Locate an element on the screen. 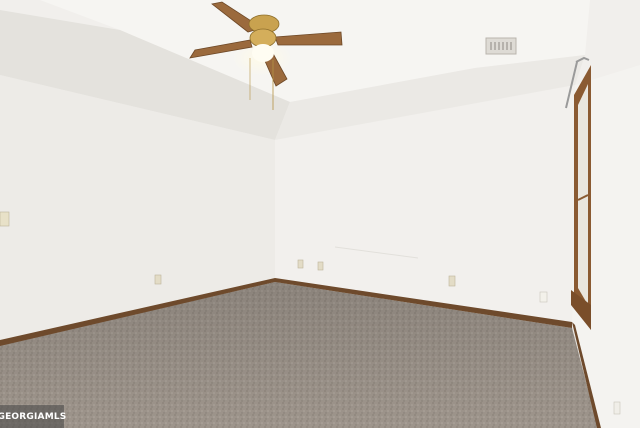 The height and width of the screenshot is (428, 640). watermark-text: GEORGIAMLS is located at coordinates (33, 416).